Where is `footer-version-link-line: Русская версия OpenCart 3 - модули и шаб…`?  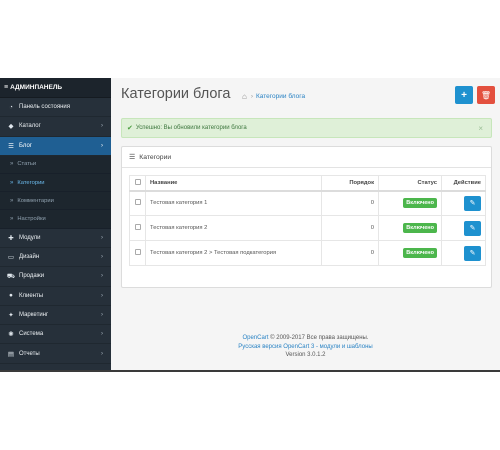
footer-version-link-line: Русская версия OpenCart 3 - модули и шаб… is located at coordinates (305, 347).